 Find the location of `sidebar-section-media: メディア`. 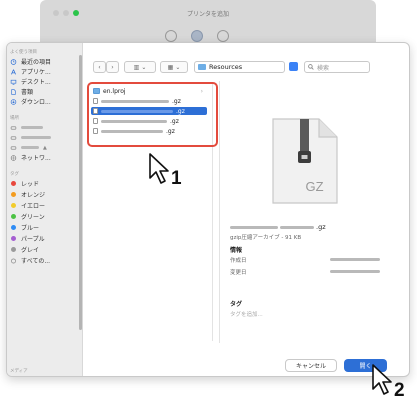

sidebar-section-media: メディア is located at coordinates (19, 371).